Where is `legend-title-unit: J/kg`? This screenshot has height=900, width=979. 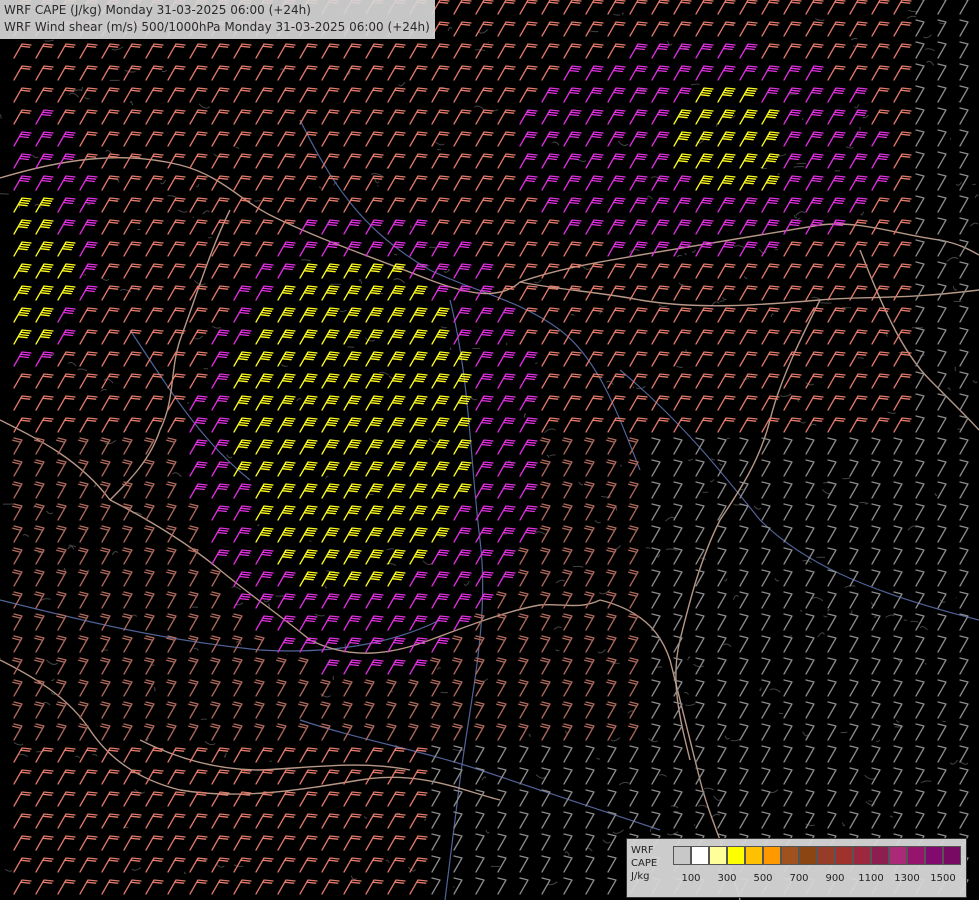 legend-title-unit: J/kg is located at coordinates (640, 876).